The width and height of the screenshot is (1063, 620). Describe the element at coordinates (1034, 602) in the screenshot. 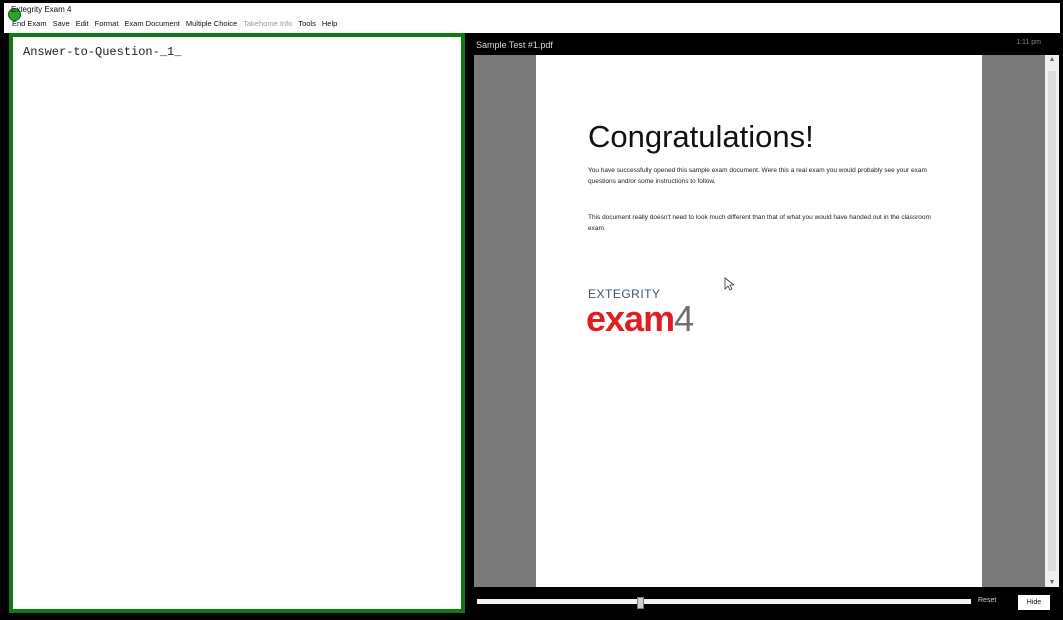

I see `hide-button: Hide` at that location.